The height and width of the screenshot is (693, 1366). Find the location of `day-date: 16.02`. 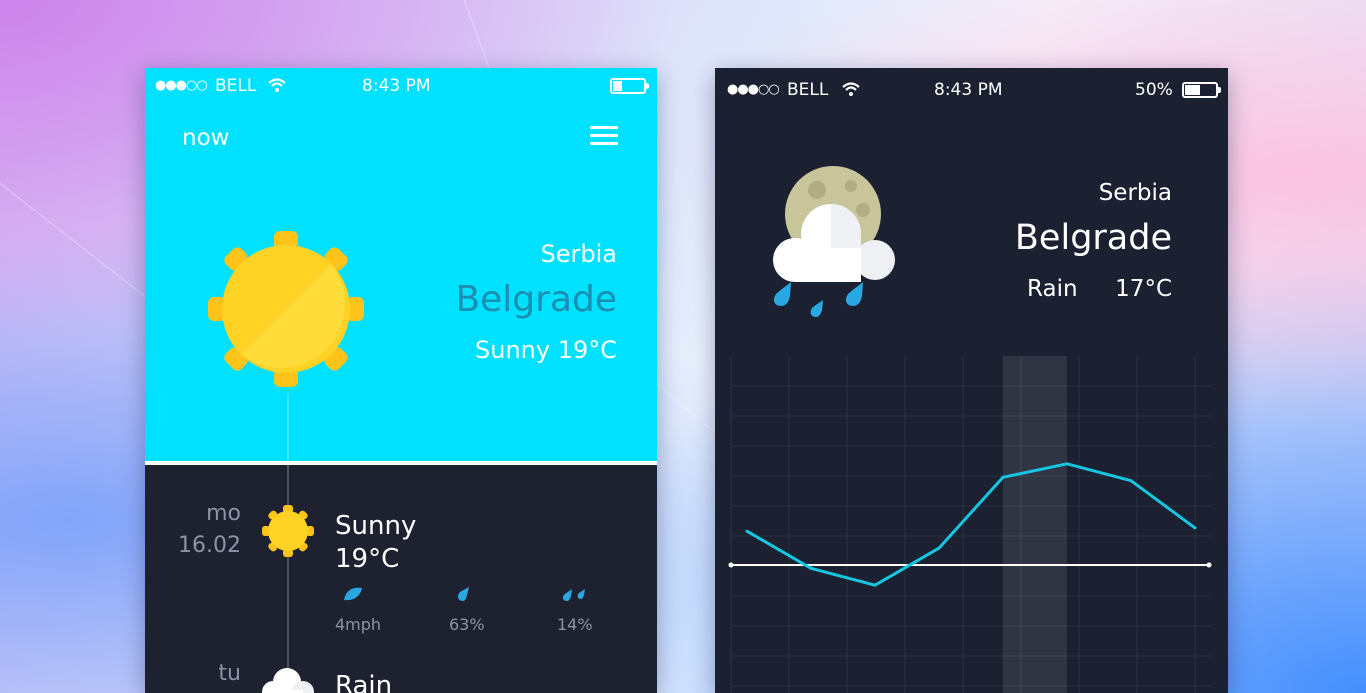

day-date: 16.02 is located at coordinates (209, 545).